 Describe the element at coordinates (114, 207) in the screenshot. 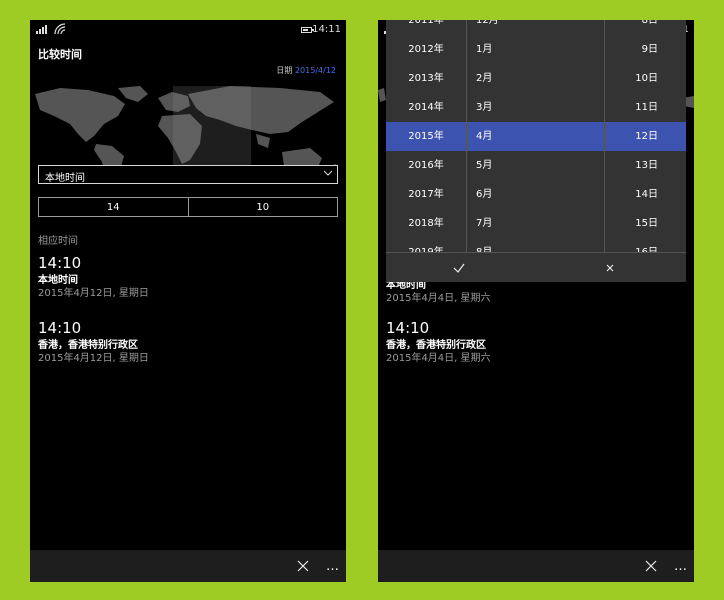

I see `hour-field: 14` at that location.